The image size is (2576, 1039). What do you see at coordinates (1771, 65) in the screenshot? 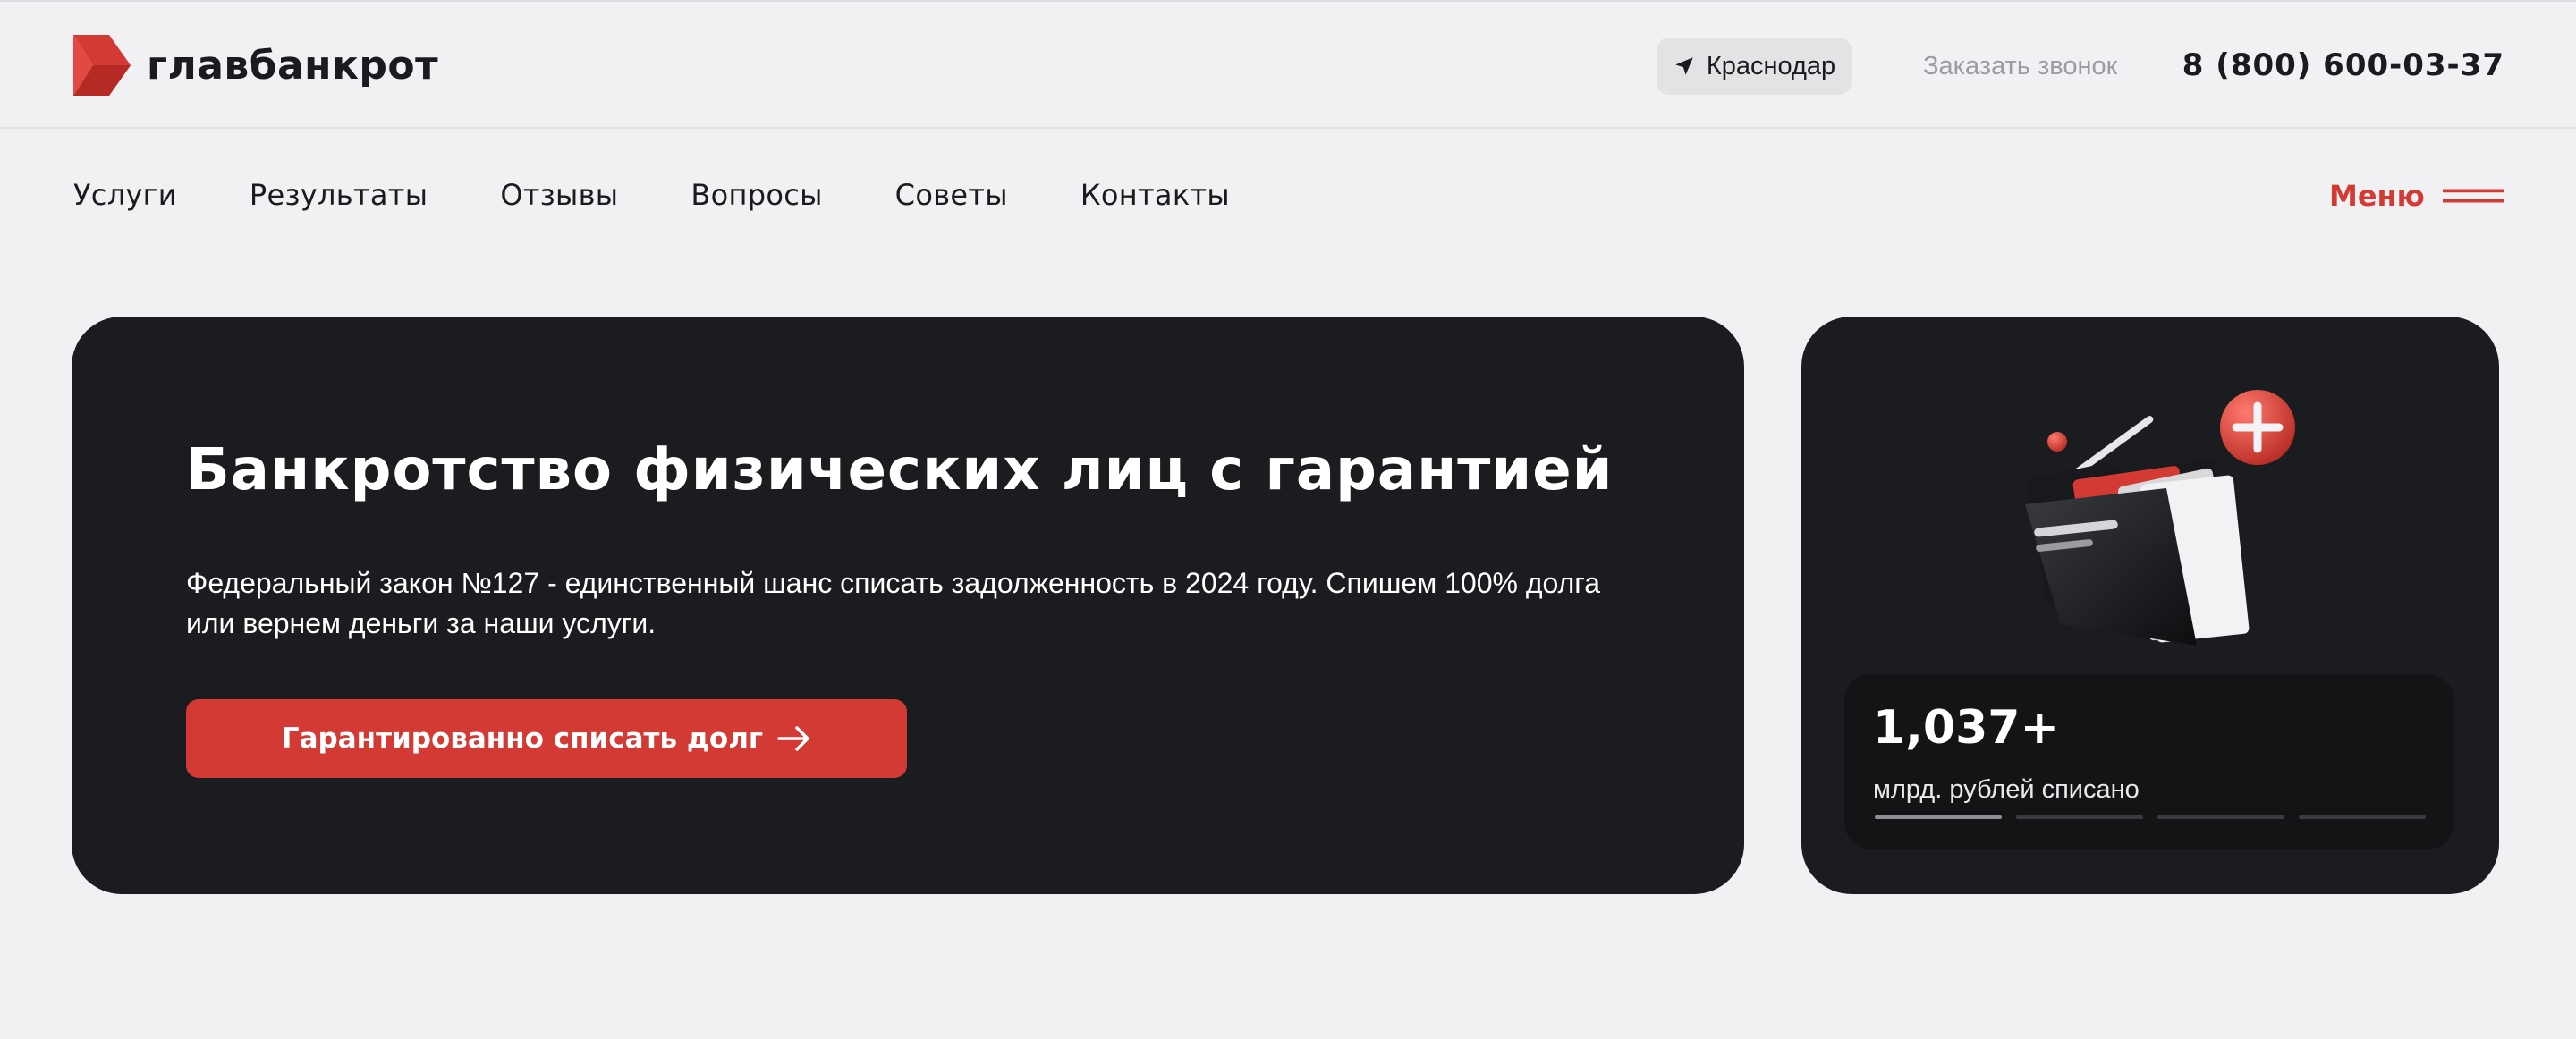
I see `city-label: Краснодар` at bounding box center [1771, 65].